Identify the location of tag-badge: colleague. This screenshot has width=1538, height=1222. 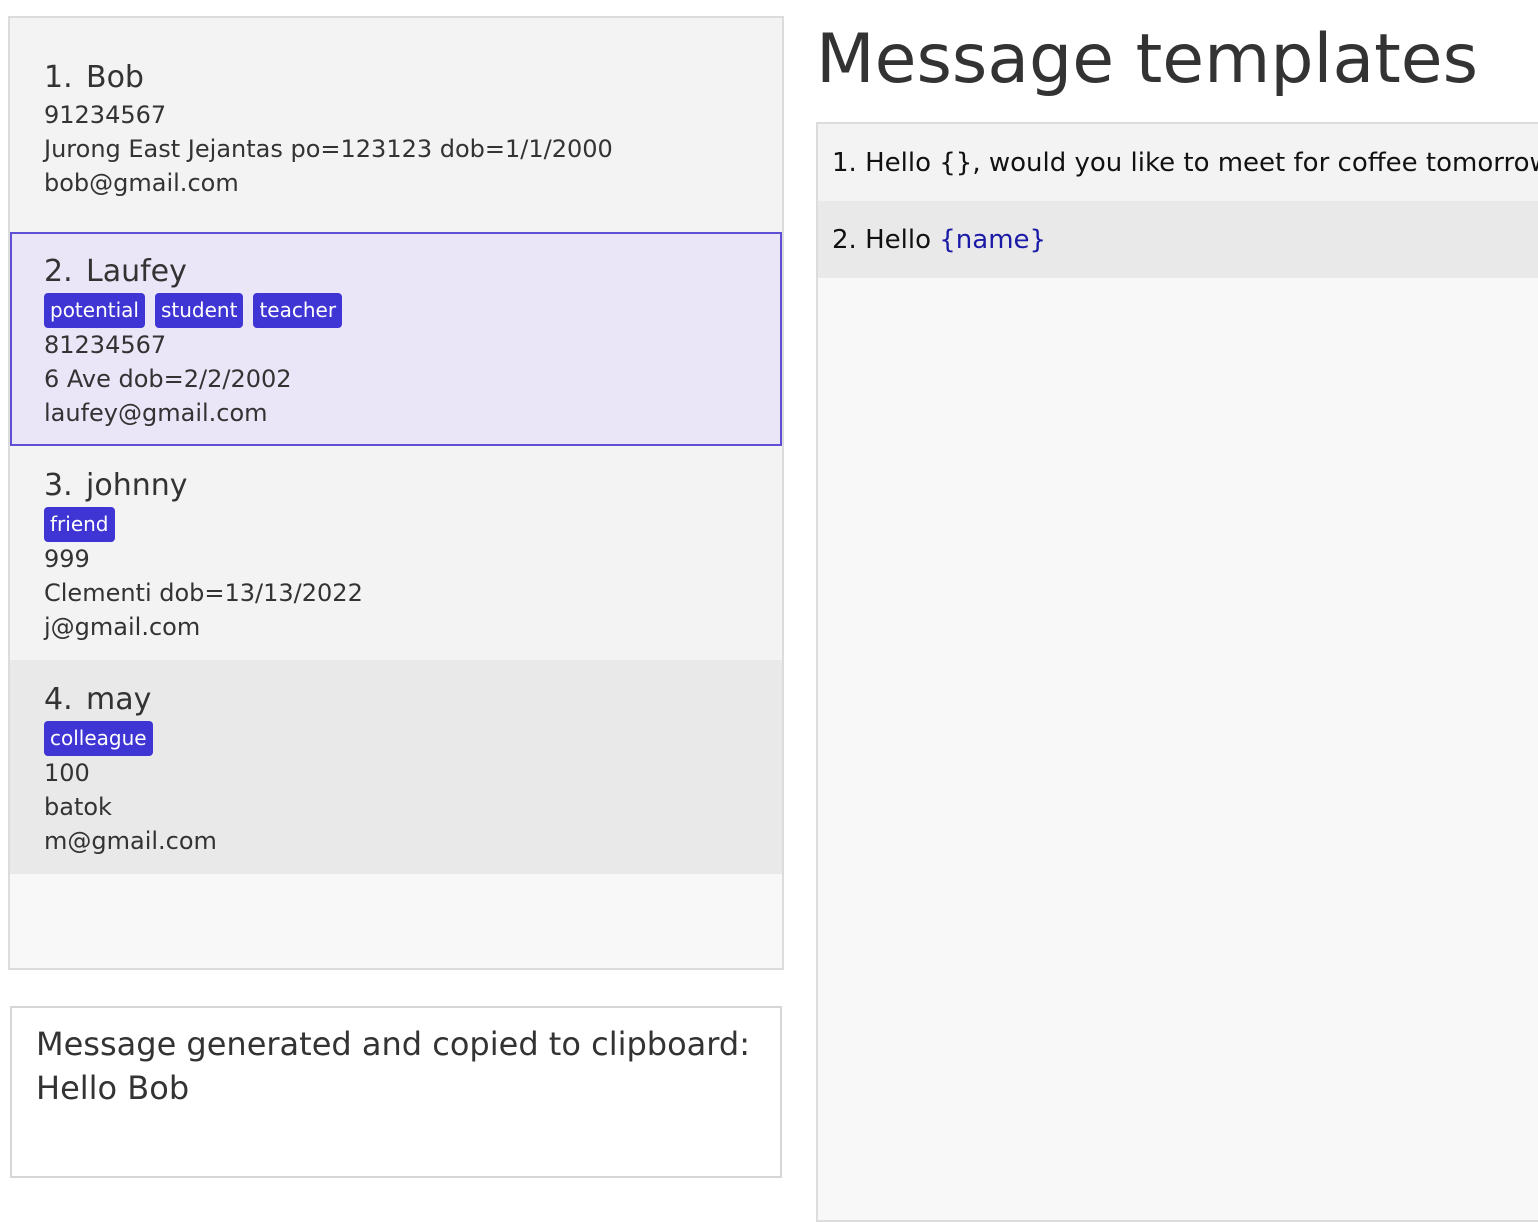
(98, 738).